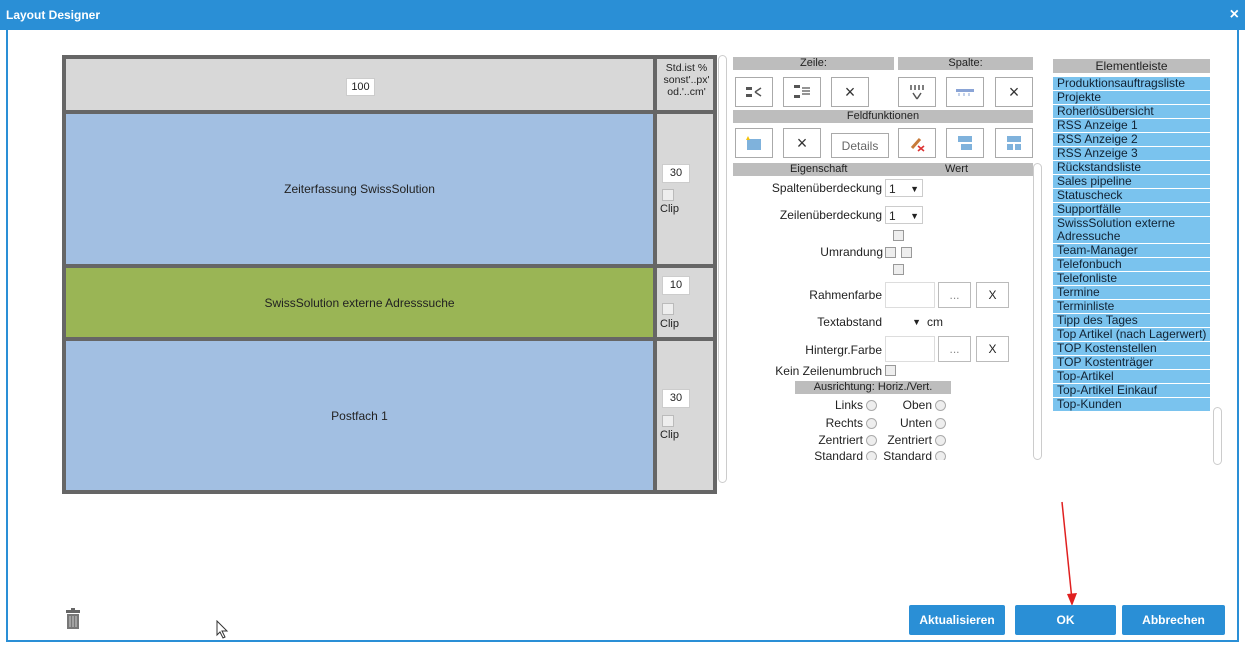 The width and height of the screenshot is (1245, 646). I want to click on rahmenfarbe-label: Rahmenfarbe, so click(845, 295).